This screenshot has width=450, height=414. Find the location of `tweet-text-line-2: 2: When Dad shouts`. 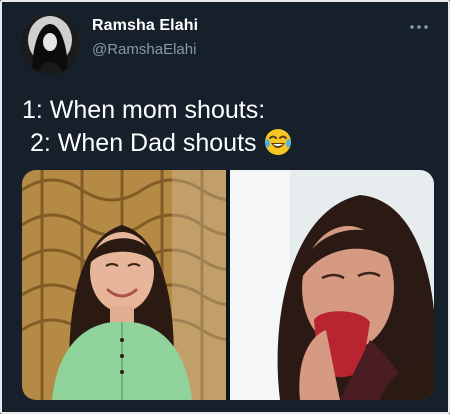

tweet-text-line-2: 2: When Dad shouts is located at coordinates (232, 146).